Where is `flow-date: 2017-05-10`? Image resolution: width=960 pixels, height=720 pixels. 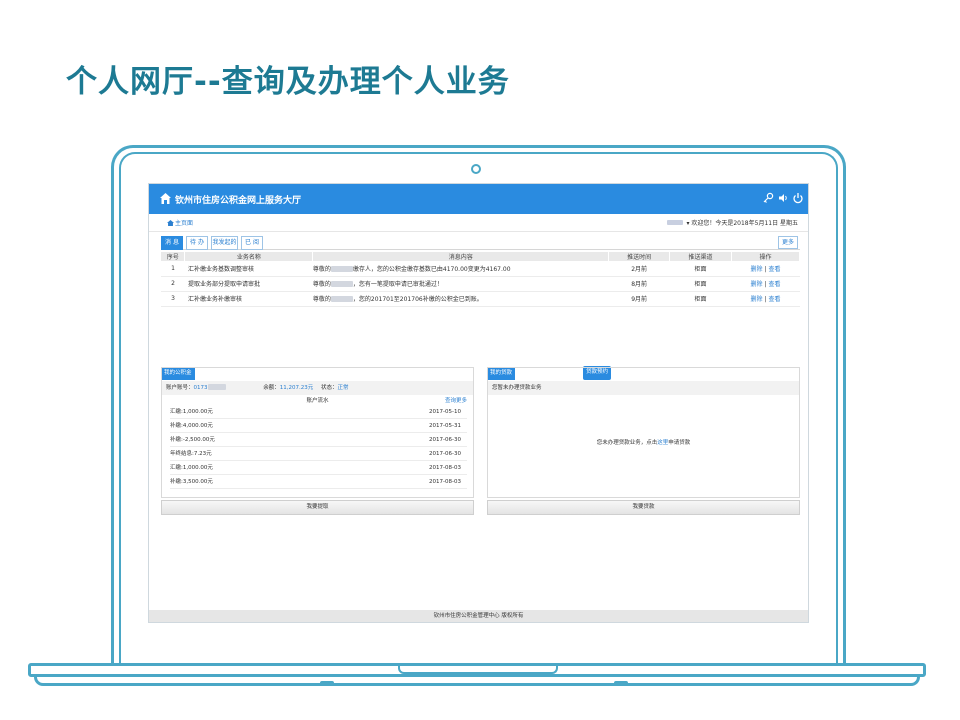 flow-date: 2017-05-10 is located at coordinates (445, 412).